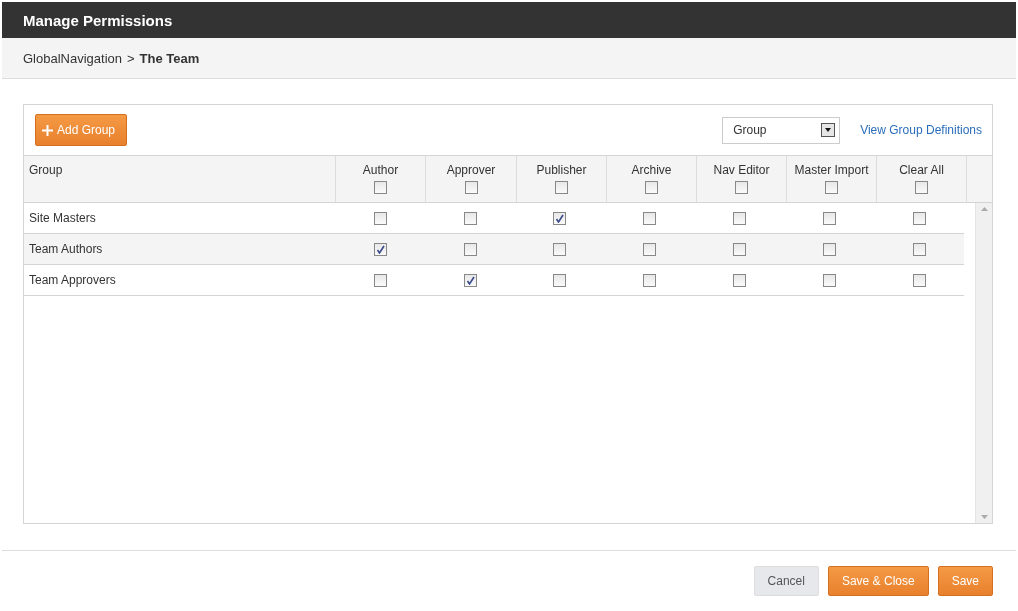 The height and width of the screenshot is (611, 1018). What do you see at coordinates (98, 20) in the screenshot?
I see `window-title: Manage Permissions` at bounding box center [98, 20].